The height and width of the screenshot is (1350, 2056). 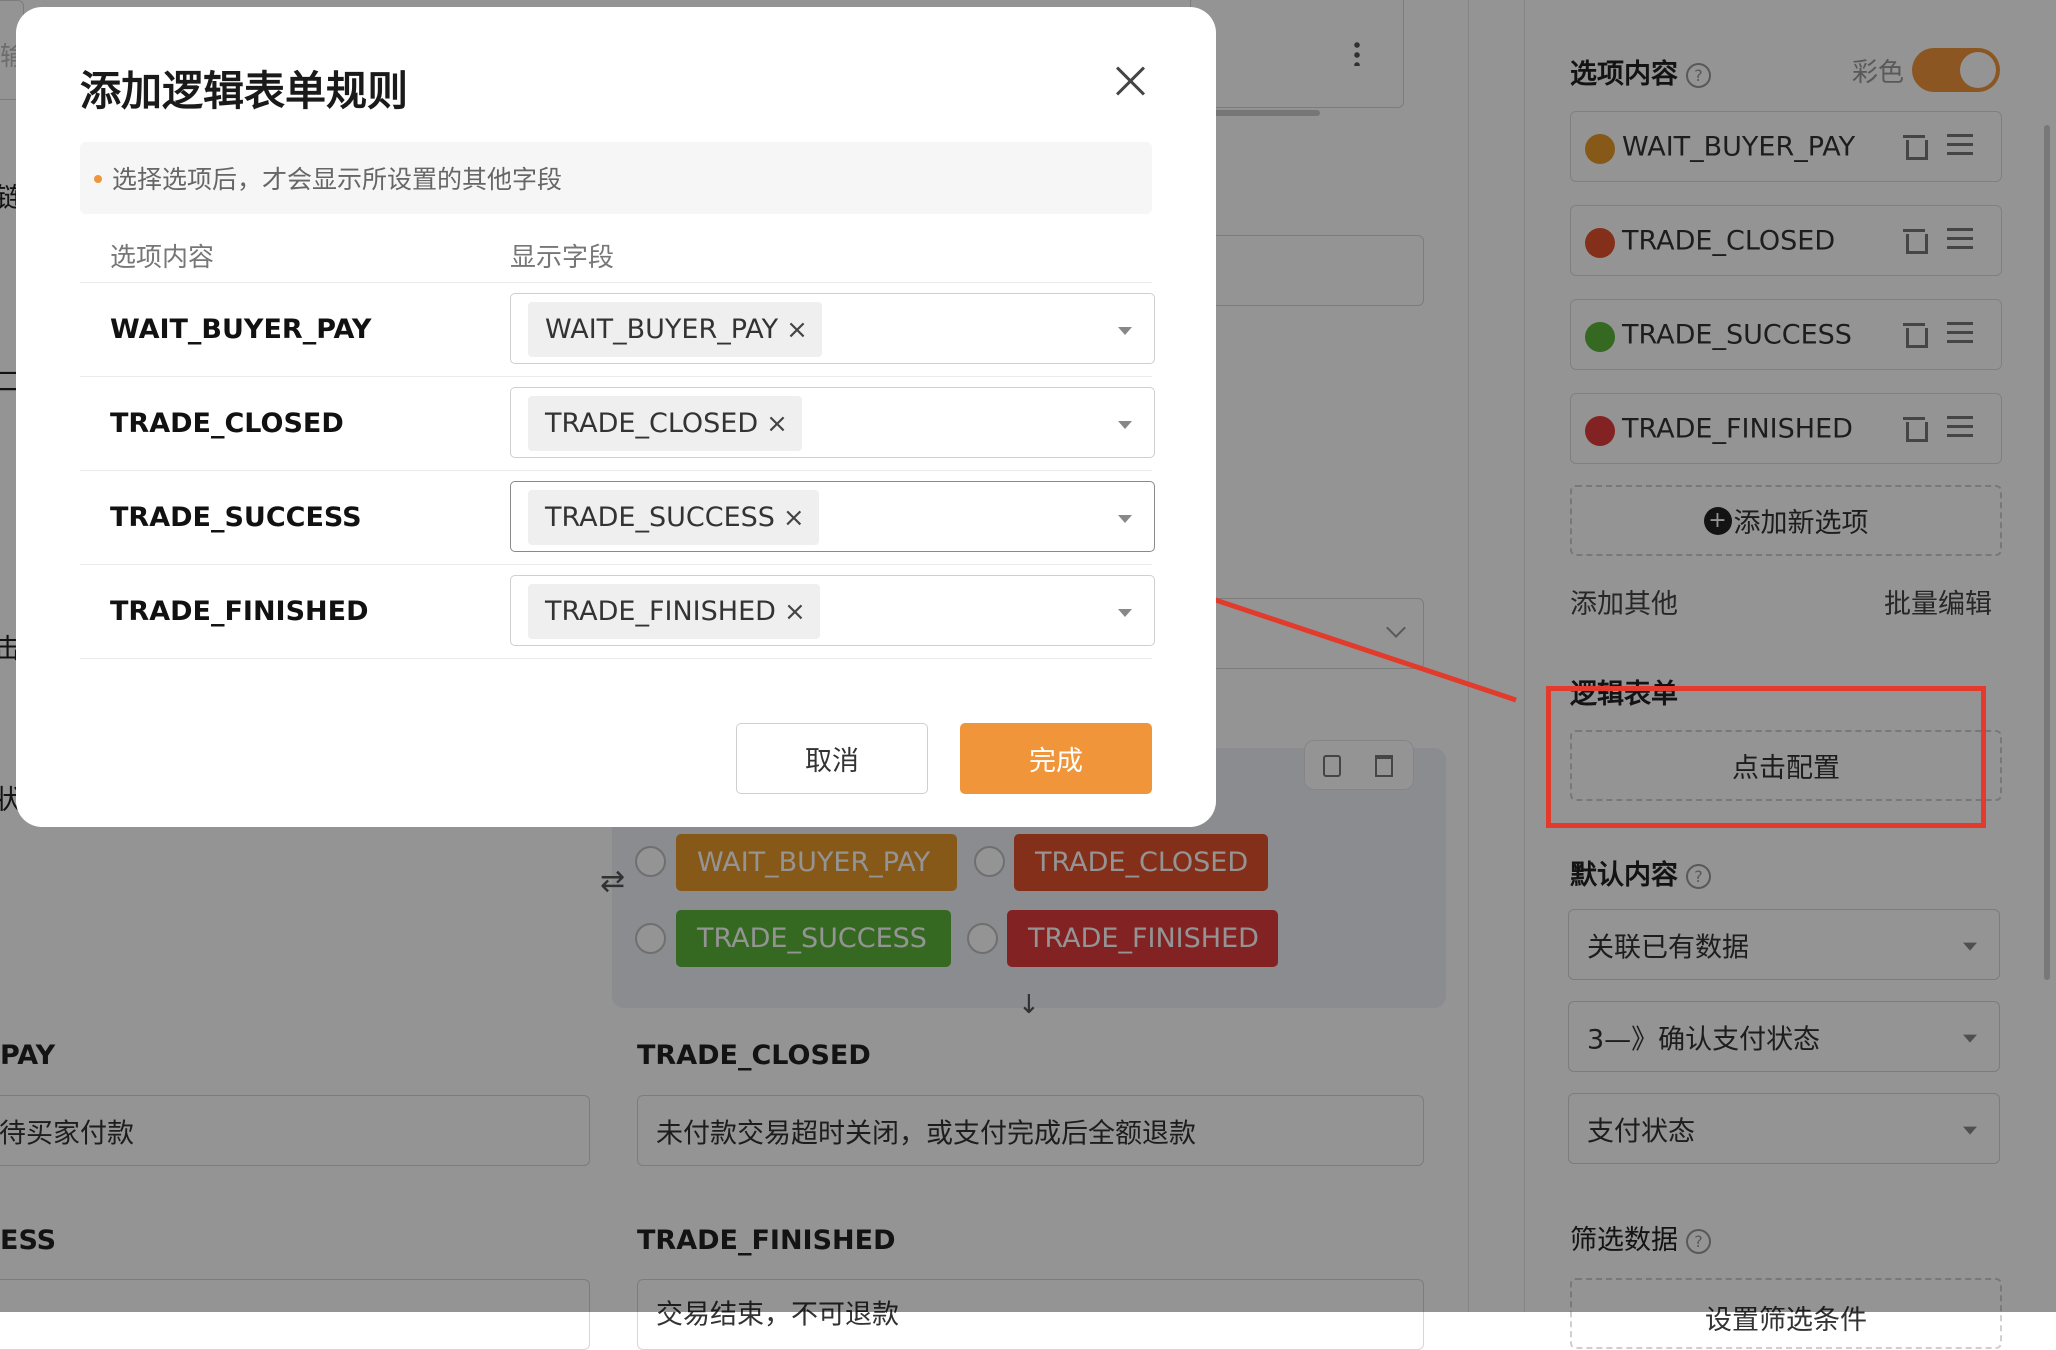 What do you see at coordinates (832, 422) in the screenshot?
I see `rule-field-select: TRADE_CLOSED ×` at bounding box center [832, 422].